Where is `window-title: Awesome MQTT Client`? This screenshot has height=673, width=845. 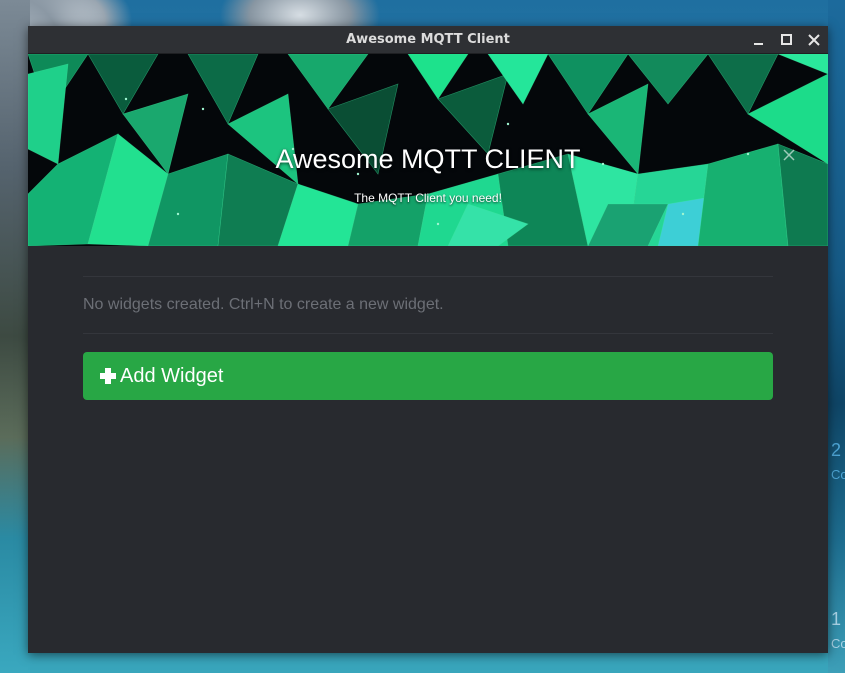 window-title: Awesome MQTT Client is located at coordinates (428, 39).